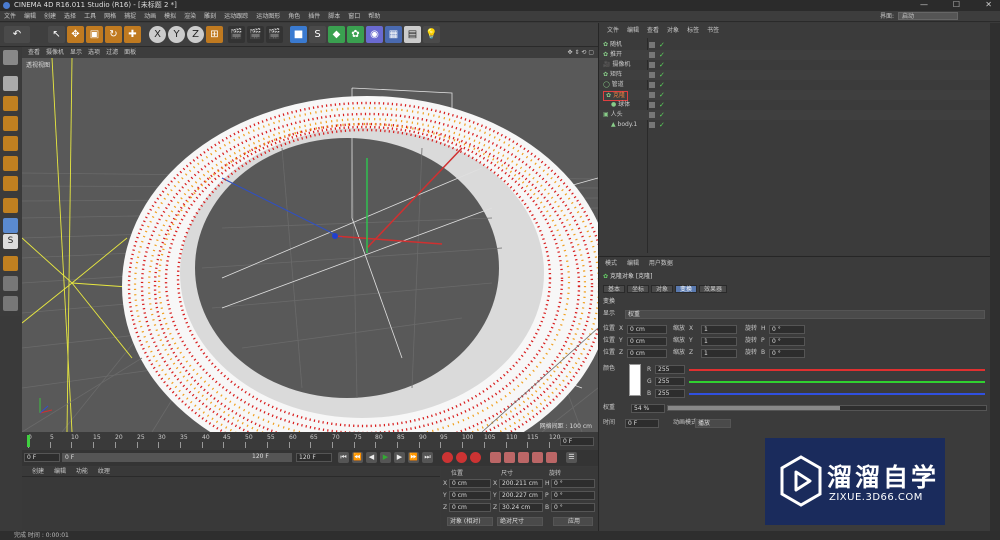 The image size is (1000, 540). I want to click on menu-item: 插件, so click(314, 16).